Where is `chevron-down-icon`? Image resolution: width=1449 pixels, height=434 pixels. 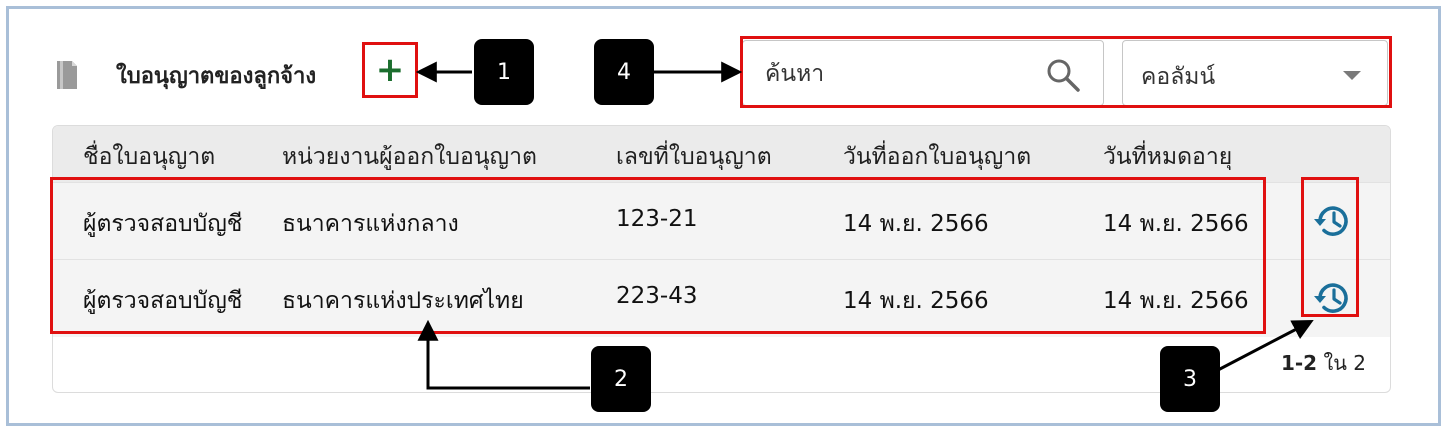 chevron-down-icon is located at coordinates (1352, 75).